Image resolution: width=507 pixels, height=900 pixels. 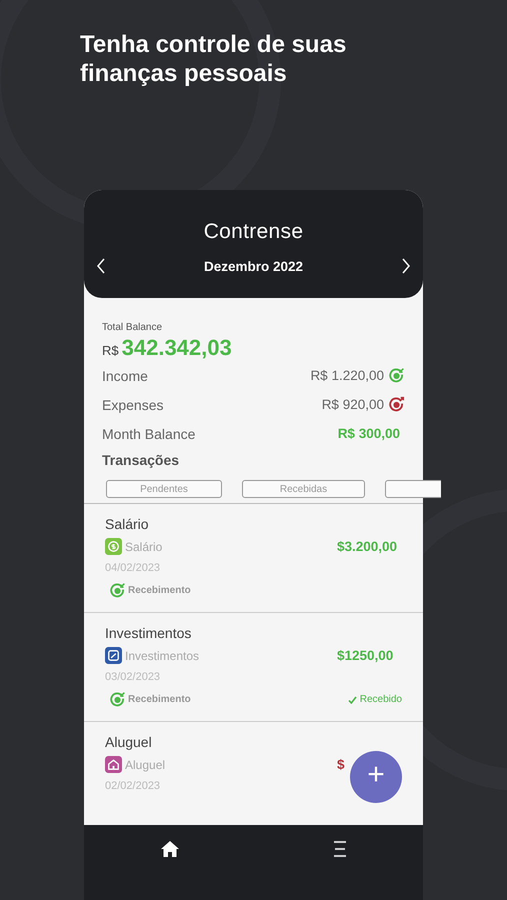 I want to click on month-label: Dezembro 2022, so click(x=254, y=266).